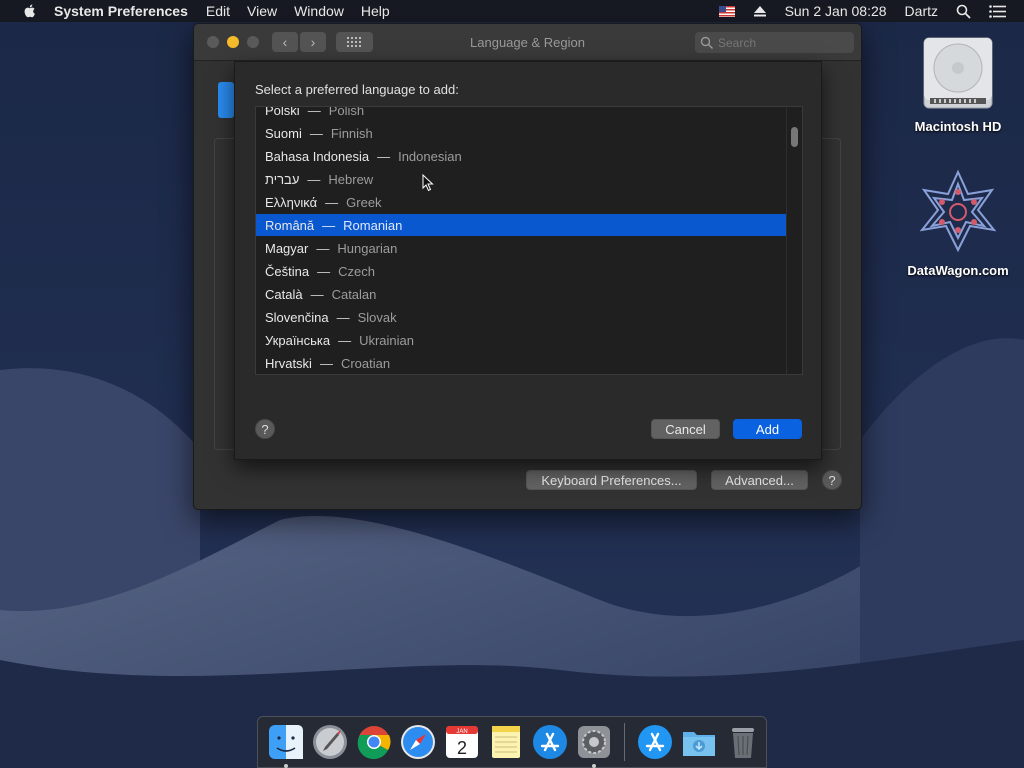 This screenshot has height=768, width=1024. I want to click on dock-app-store-download, so click(655, 742).